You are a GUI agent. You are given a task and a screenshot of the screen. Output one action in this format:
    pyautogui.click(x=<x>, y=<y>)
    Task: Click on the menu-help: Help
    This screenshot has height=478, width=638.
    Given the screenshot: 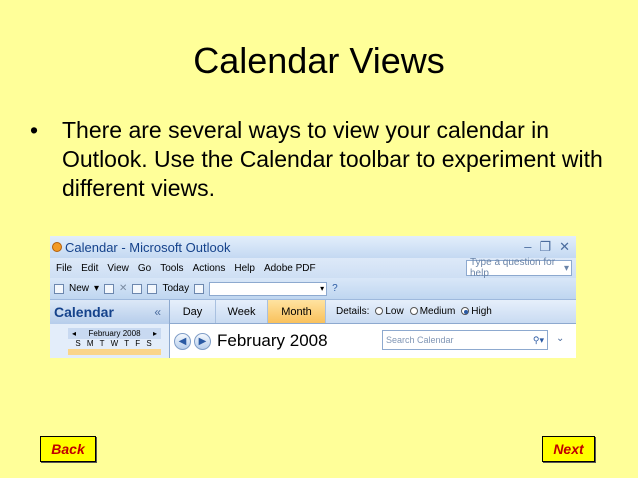 What is the action you would take?
    pyautogui.click(x=244, y=268)
    